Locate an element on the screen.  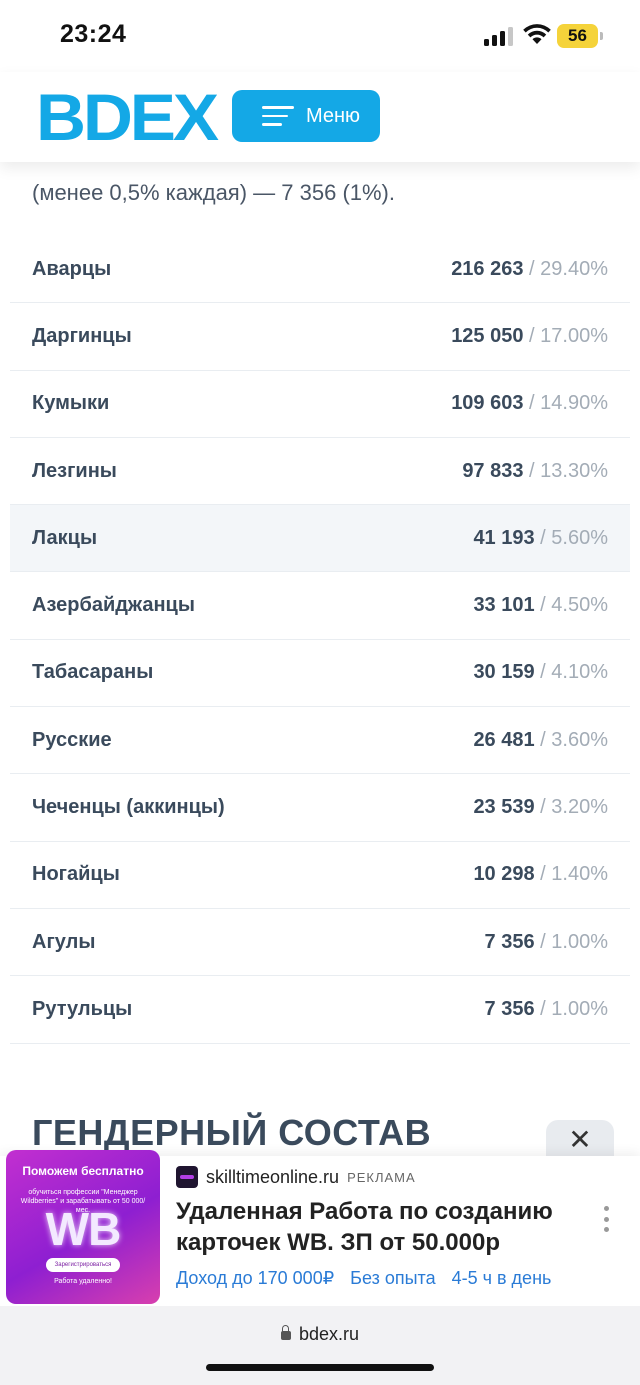
row-name: Ногайцы is located at coordinates (76, 874).